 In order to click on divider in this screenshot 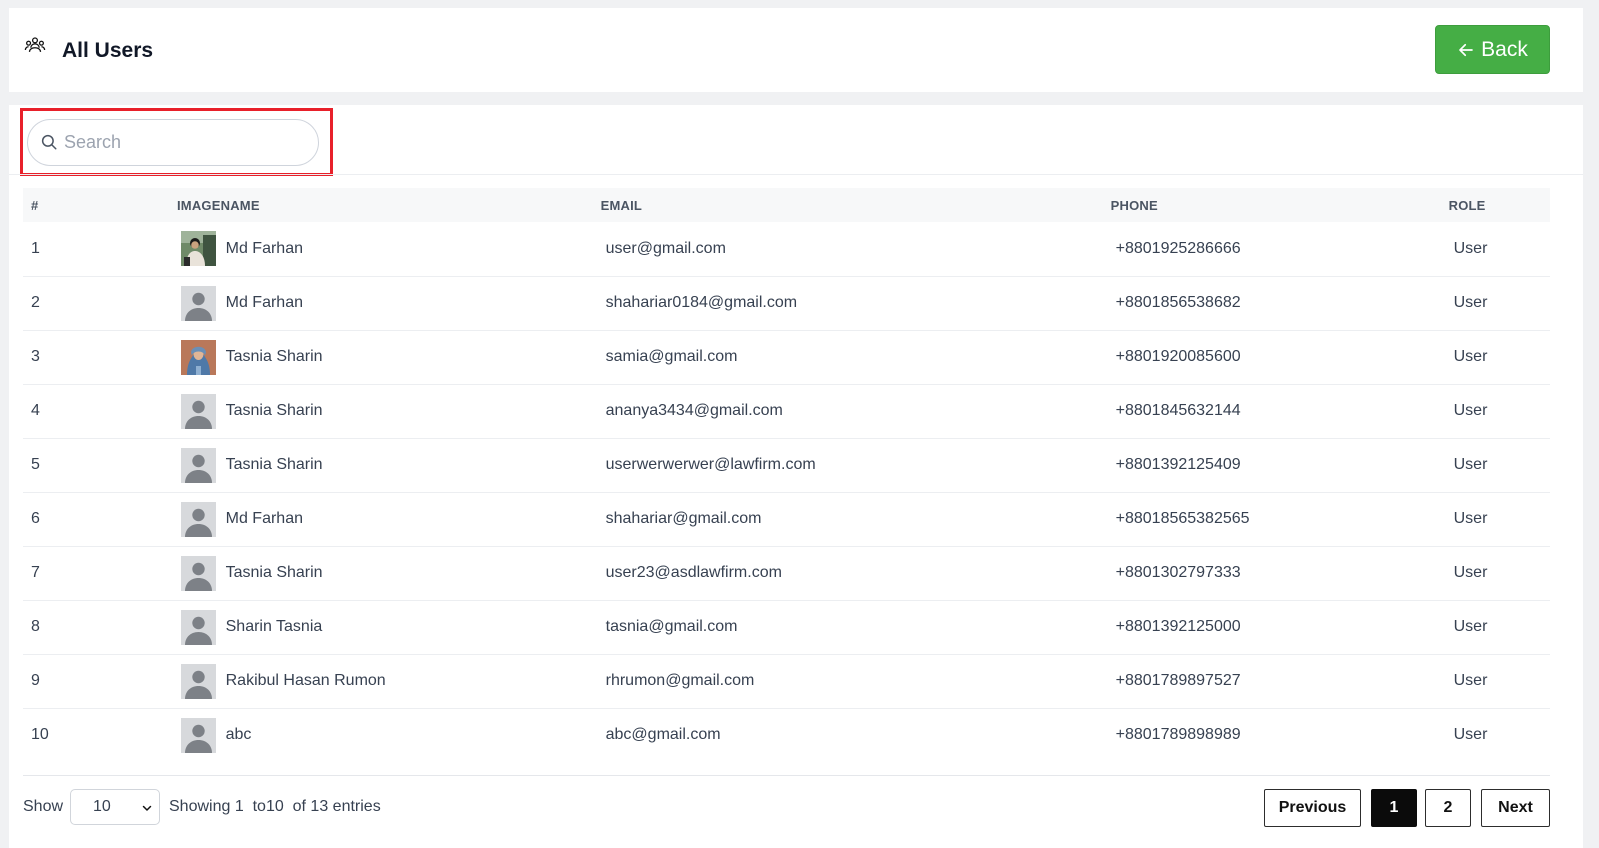, I will do `click(786, 775)`.